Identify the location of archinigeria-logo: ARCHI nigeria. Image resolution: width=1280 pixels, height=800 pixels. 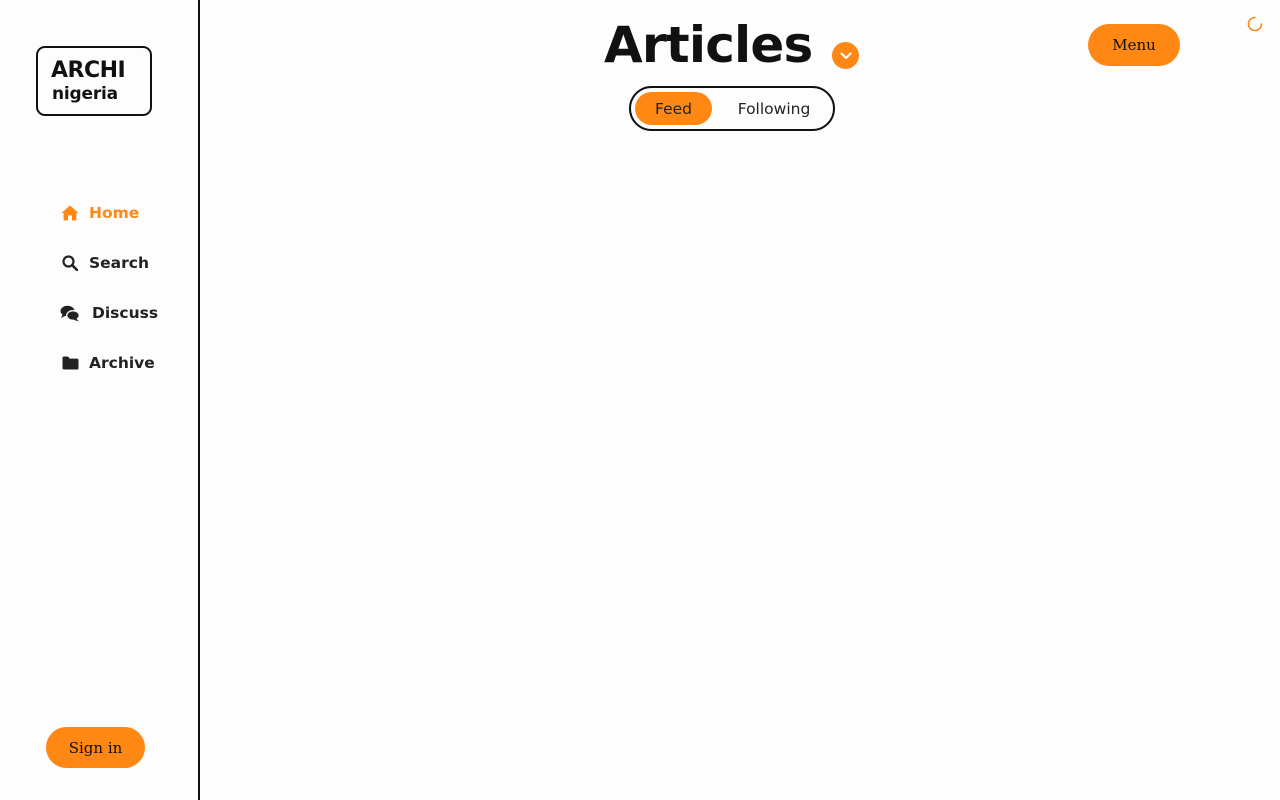
(94, 81).